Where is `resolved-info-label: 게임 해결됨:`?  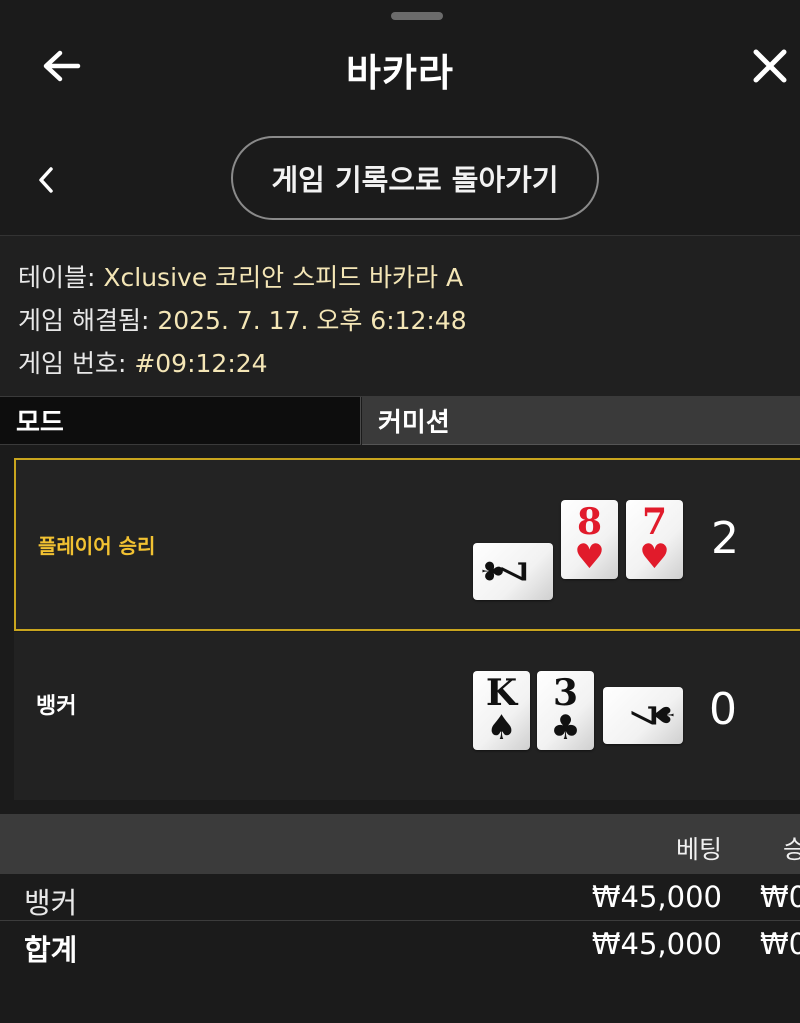 resolved-info-label: 게임 해결됨: is located at coordinates (84, 320).